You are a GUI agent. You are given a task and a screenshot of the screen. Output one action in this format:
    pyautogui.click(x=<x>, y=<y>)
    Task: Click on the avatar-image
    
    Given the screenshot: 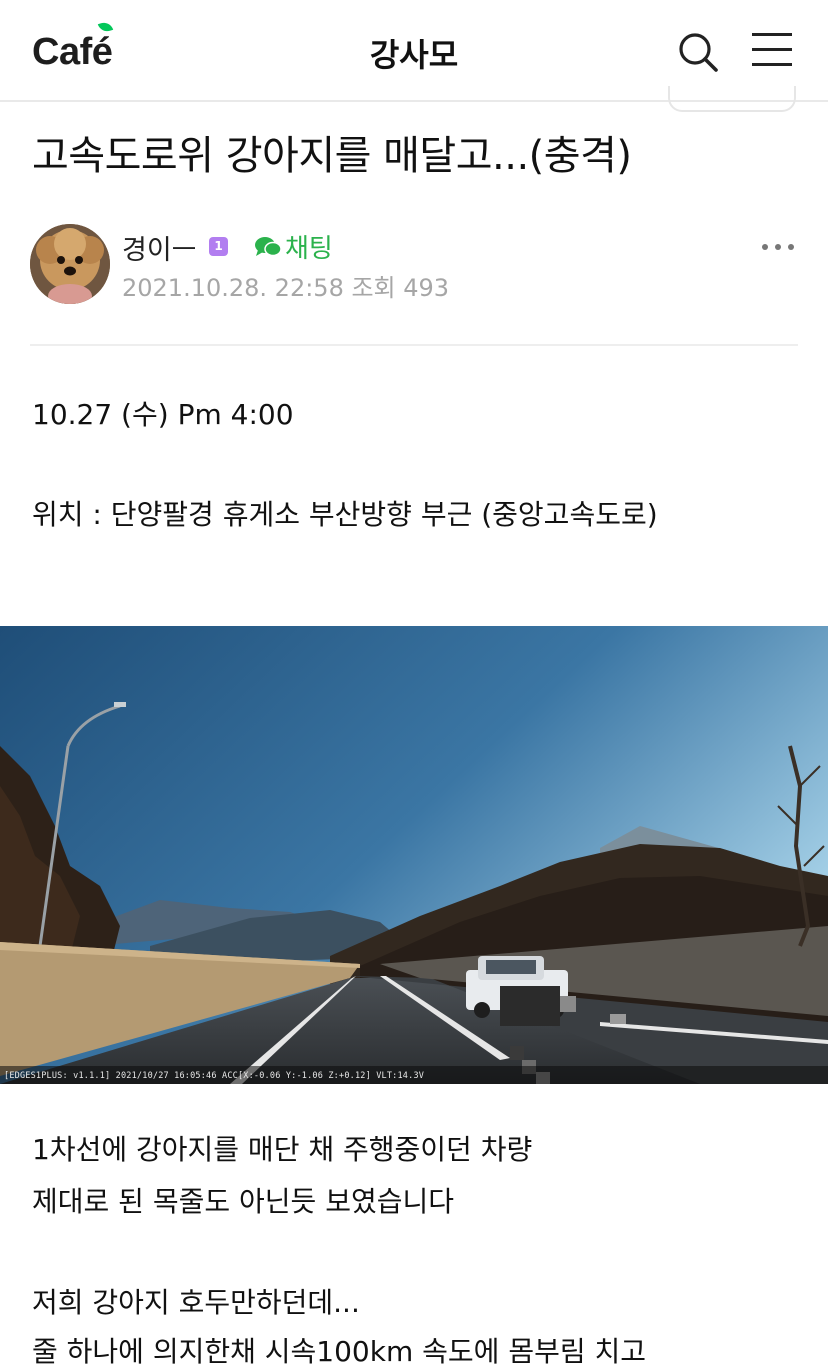 What is the action you would take?
    pyautogui.click(x=70, y=264)
    